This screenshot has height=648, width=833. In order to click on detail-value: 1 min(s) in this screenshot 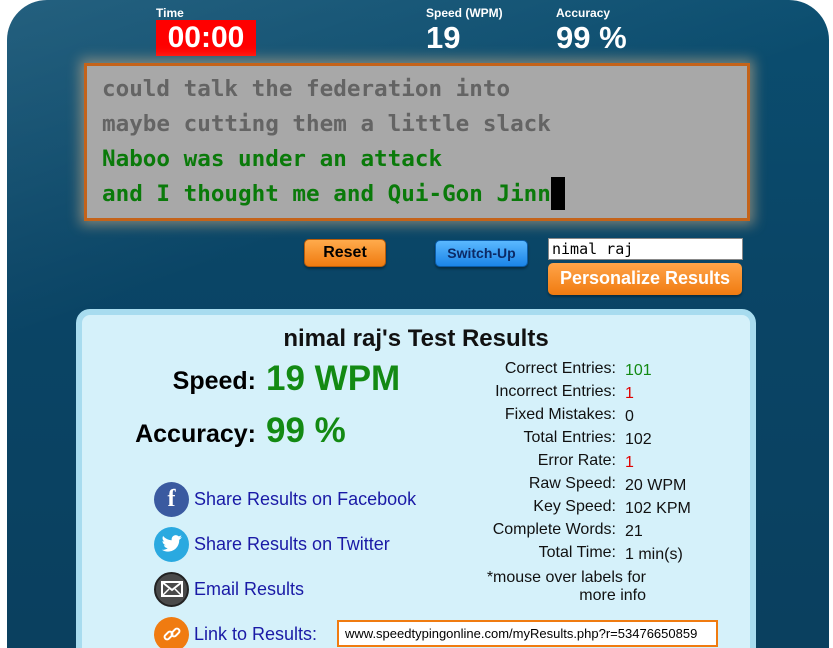, I will do `click(654, 554)`.